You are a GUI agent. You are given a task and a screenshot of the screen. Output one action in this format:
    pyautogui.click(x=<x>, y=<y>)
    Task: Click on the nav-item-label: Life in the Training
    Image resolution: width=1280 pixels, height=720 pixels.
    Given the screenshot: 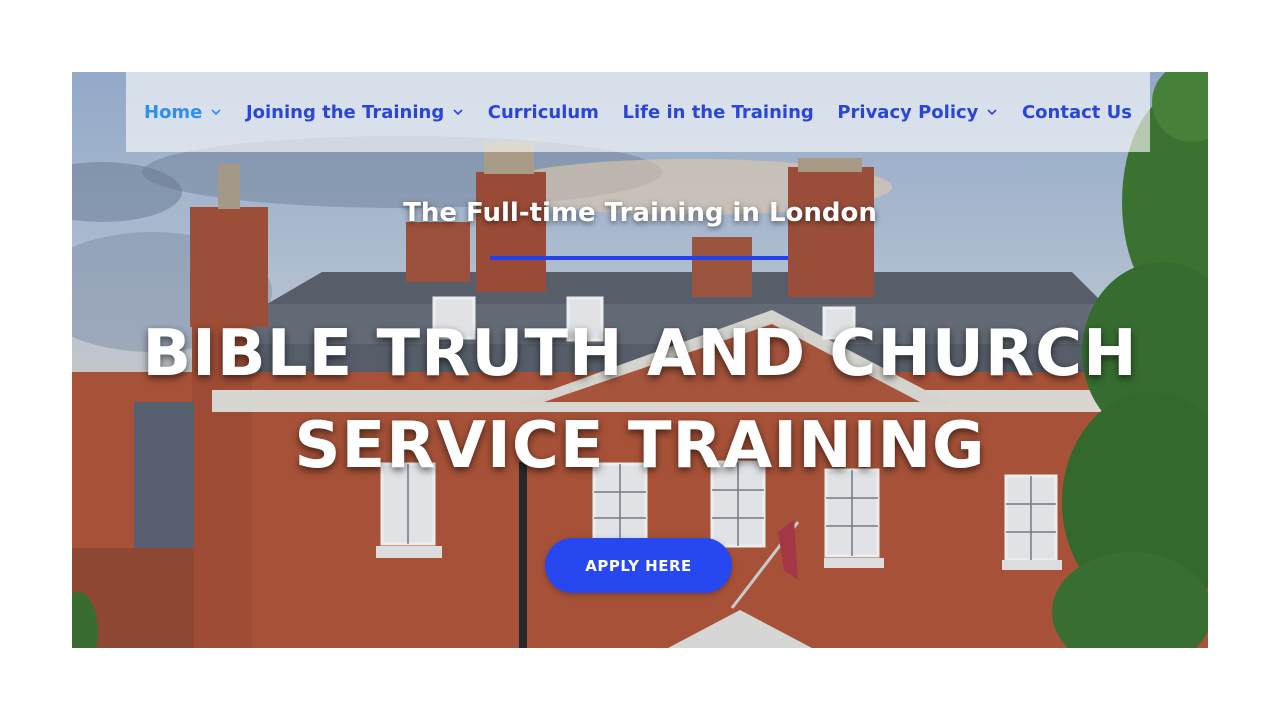 What is the action you would take?
    pyautogui.click(x=718, y=112)
    